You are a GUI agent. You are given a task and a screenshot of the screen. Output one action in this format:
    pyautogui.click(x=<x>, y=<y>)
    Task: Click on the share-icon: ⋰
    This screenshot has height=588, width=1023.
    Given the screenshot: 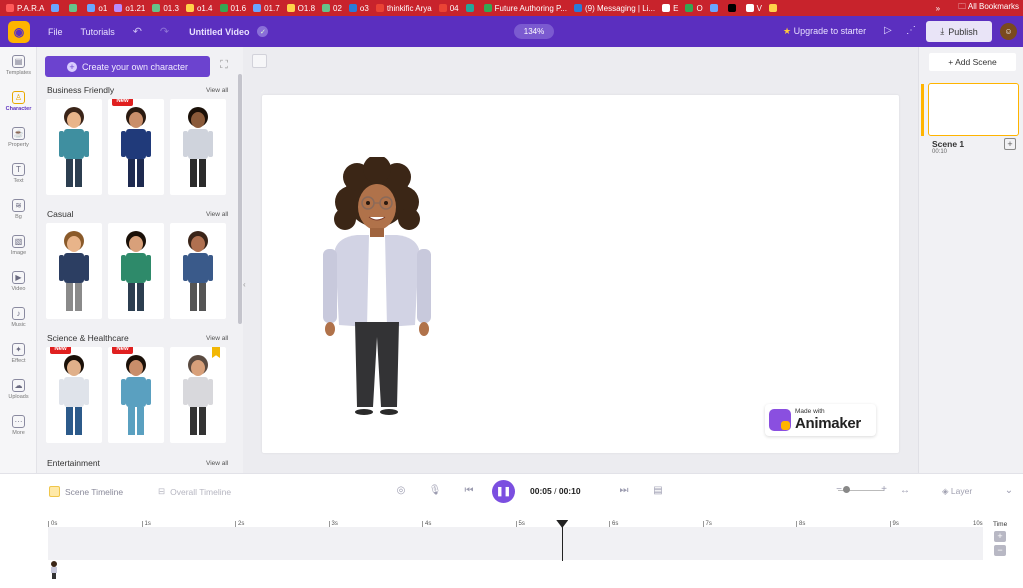 What is the action you would take?
    pyautogui.click(x=911, y=30)
    